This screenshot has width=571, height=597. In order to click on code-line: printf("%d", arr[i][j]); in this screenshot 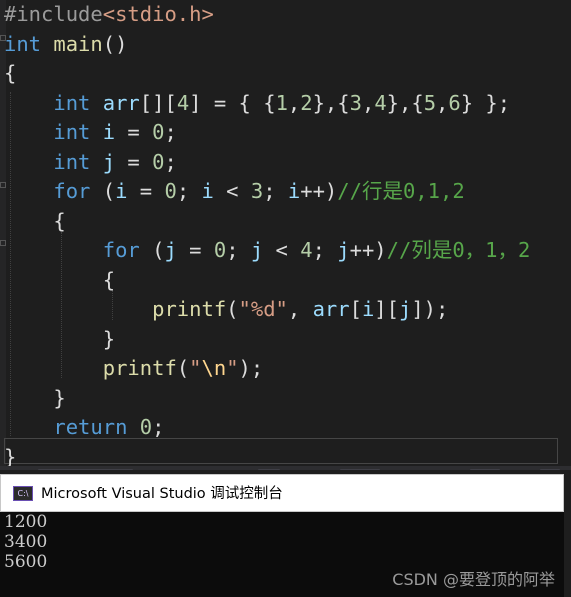, I will do `click(226, 309)`.